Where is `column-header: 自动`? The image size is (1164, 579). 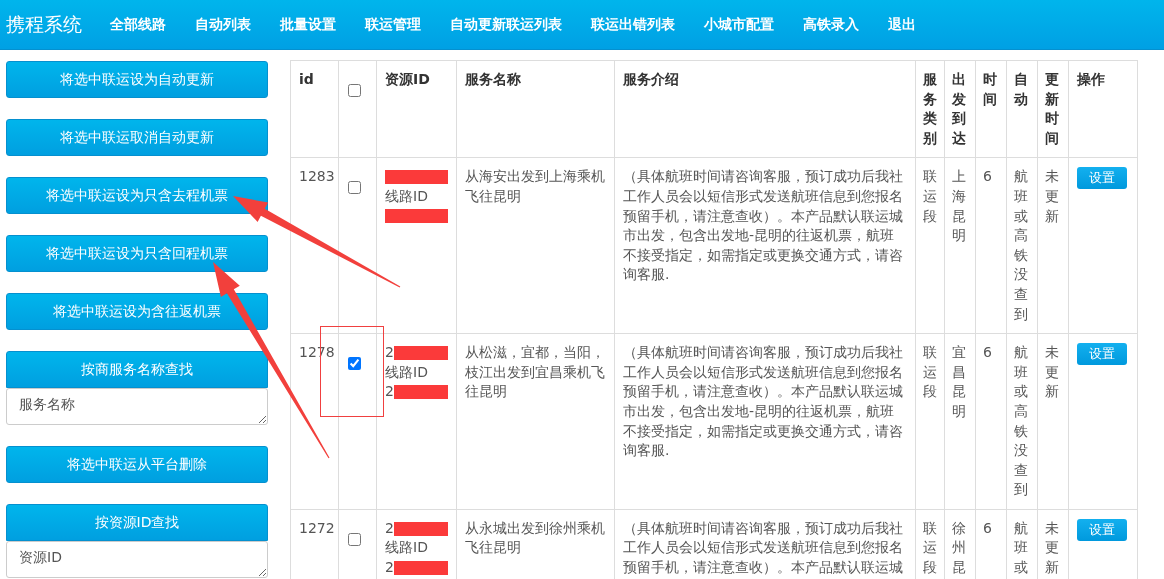 column-header: 自动 is located at coordinates (1021, 89).